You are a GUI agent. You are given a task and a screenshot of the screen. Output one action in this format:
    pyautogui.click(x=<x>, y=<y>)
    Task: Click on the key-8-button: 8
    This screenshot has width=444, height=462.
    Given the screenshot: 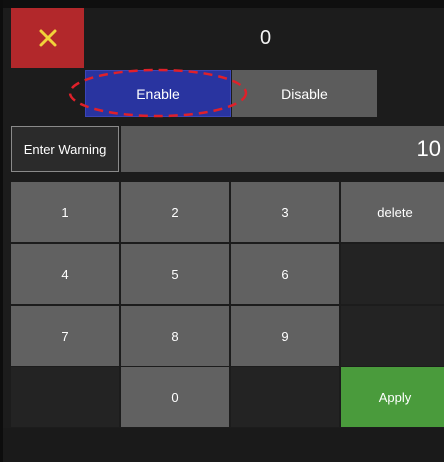 What is the action you would take?
    pyautogui.click(x=175, y=336)
    